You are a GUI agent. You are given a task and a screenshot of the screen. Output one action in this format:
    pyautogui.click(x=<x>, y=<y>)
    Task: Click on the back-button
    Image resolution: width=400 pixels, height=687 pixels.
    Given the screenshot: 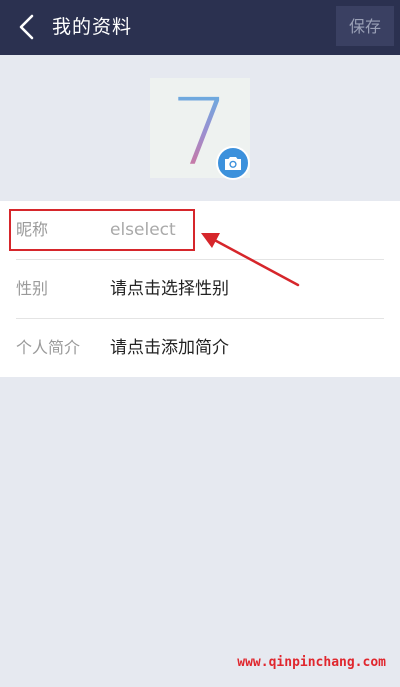 What is the action you would take?
    pyautogui.click(x=27, y=27)
    